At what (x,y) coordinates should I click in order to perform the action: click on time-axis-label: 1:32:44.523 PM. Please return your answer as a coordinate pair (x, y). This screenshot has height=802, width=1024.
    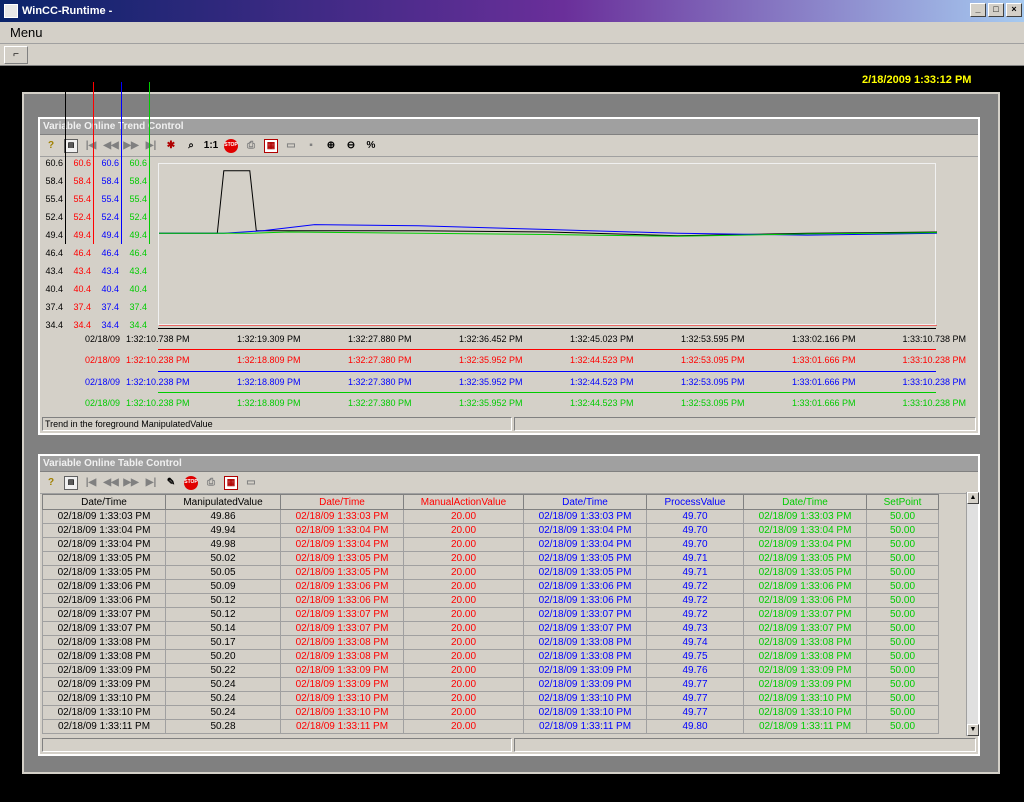
    Looking at the image, I should click on (602, 382).